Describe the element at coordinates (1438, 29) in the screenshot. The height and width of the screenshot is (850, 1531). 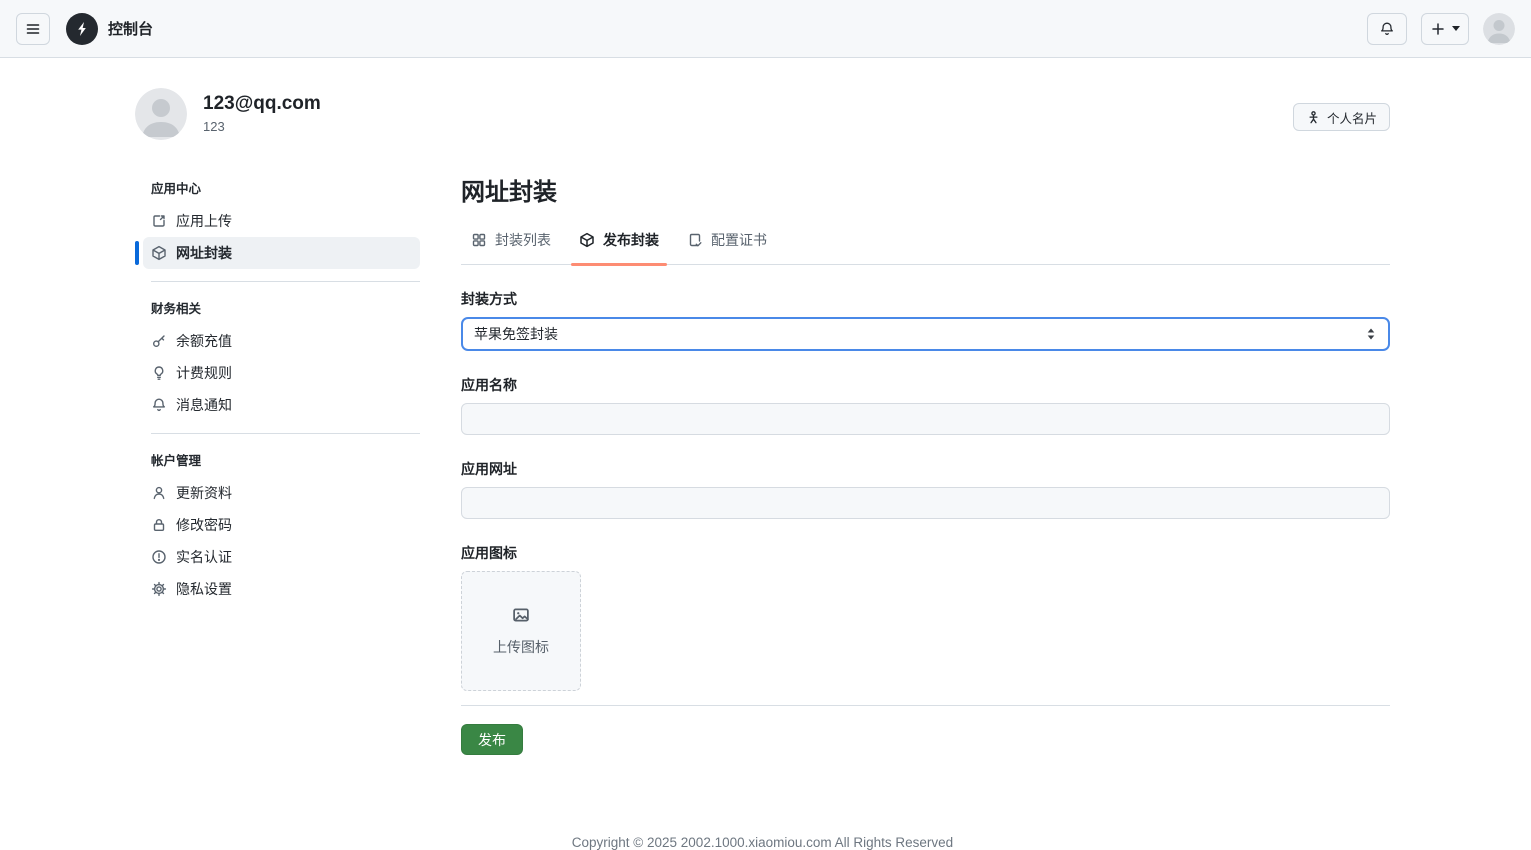
I see `plus-icon` at that location.